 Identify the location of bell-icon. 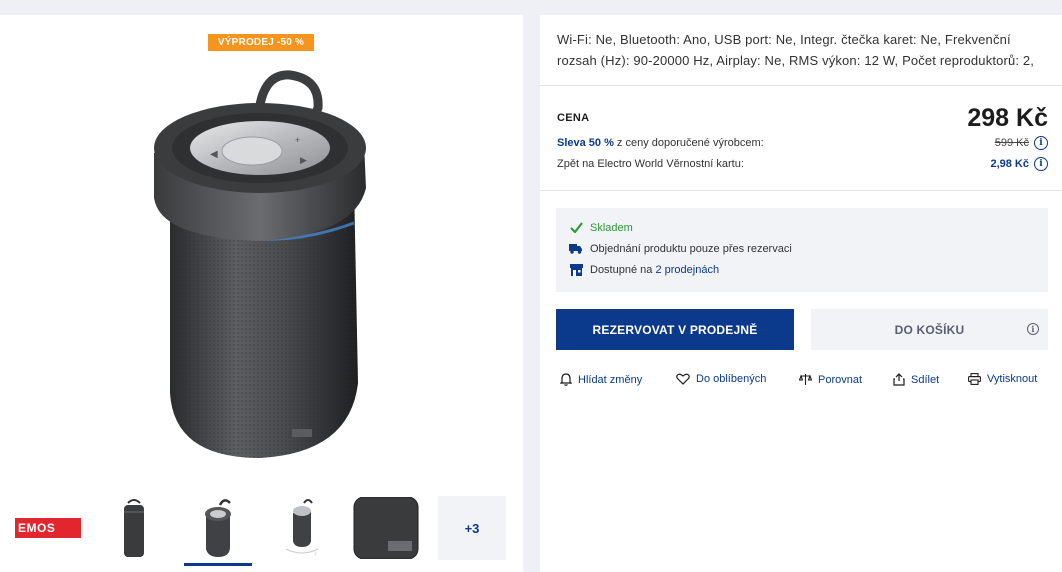
(566, 379).